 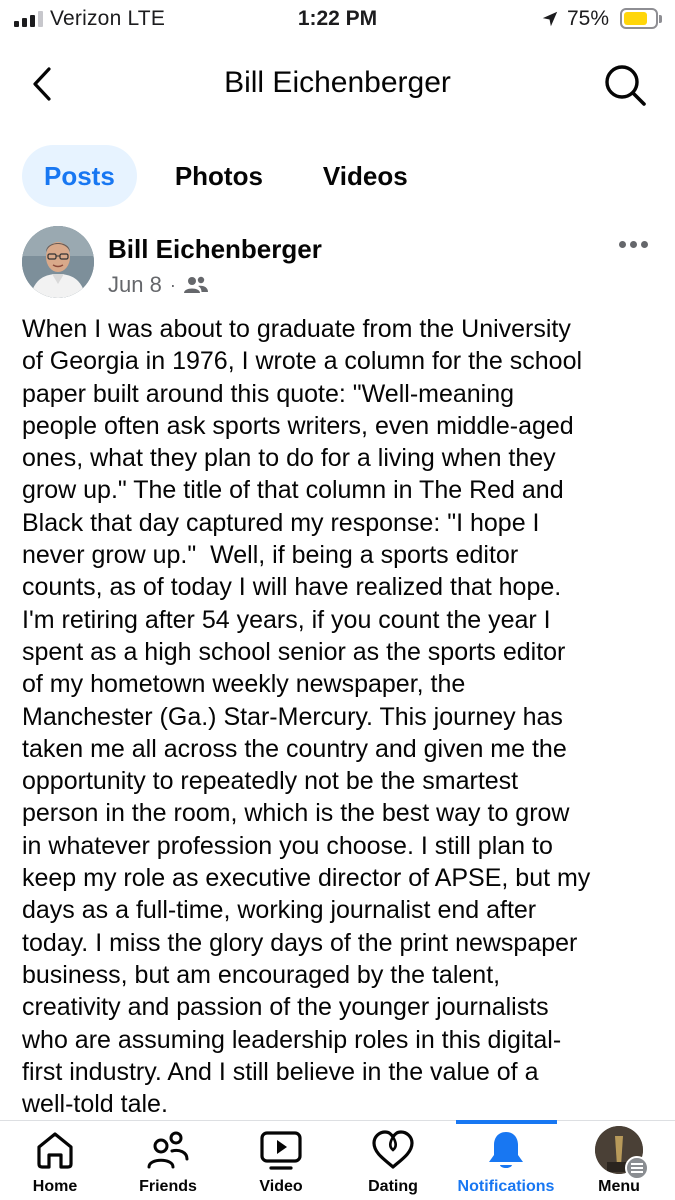 I want to click on location-arrow-icon, so click(x=550, y=19).